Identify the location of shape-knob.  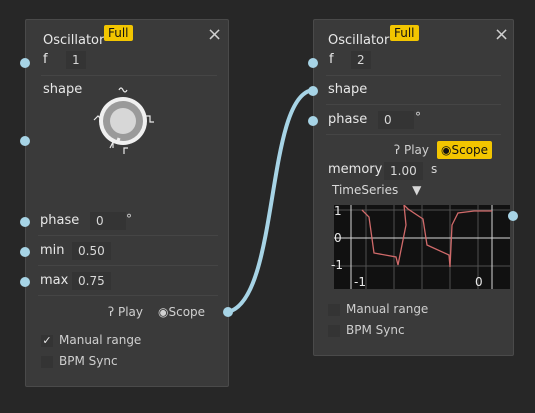
(124, 122).